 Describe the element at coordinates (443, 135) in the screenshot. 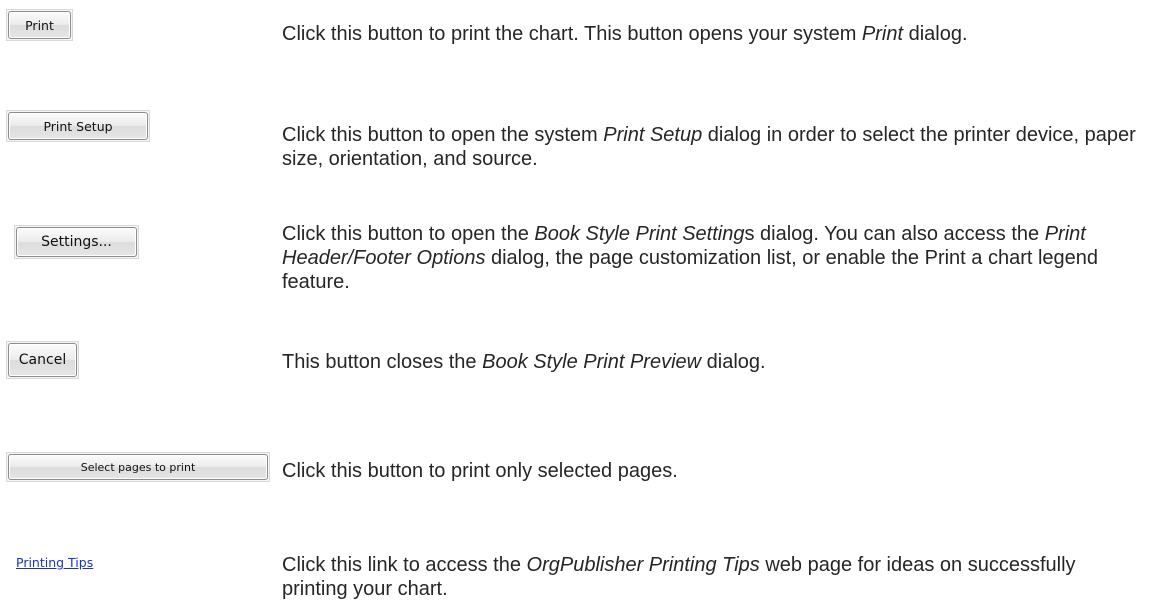

I see `print-setup-desc-text-1: Click this button to open the system` at that location.